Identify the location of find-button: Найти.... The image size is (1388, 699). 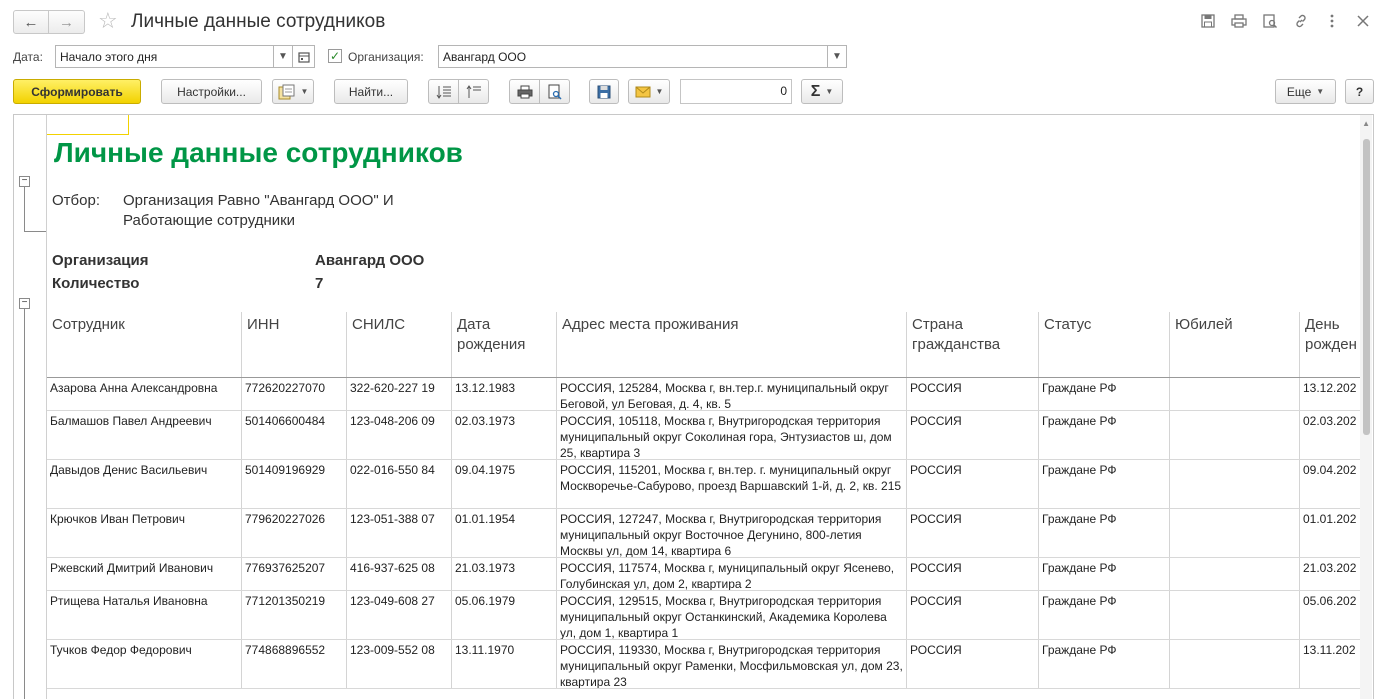
(371, 91).